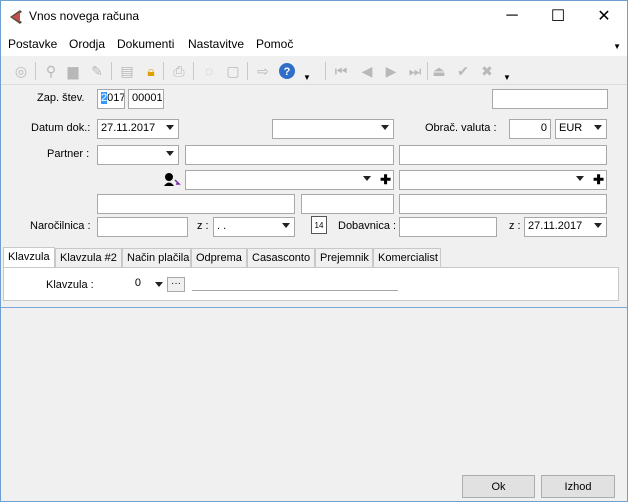 The height and width of the screenshot is (502, 628). Describe the element at coordinates (333, 129) in the screenshot. I see `middle-combo` at that location.